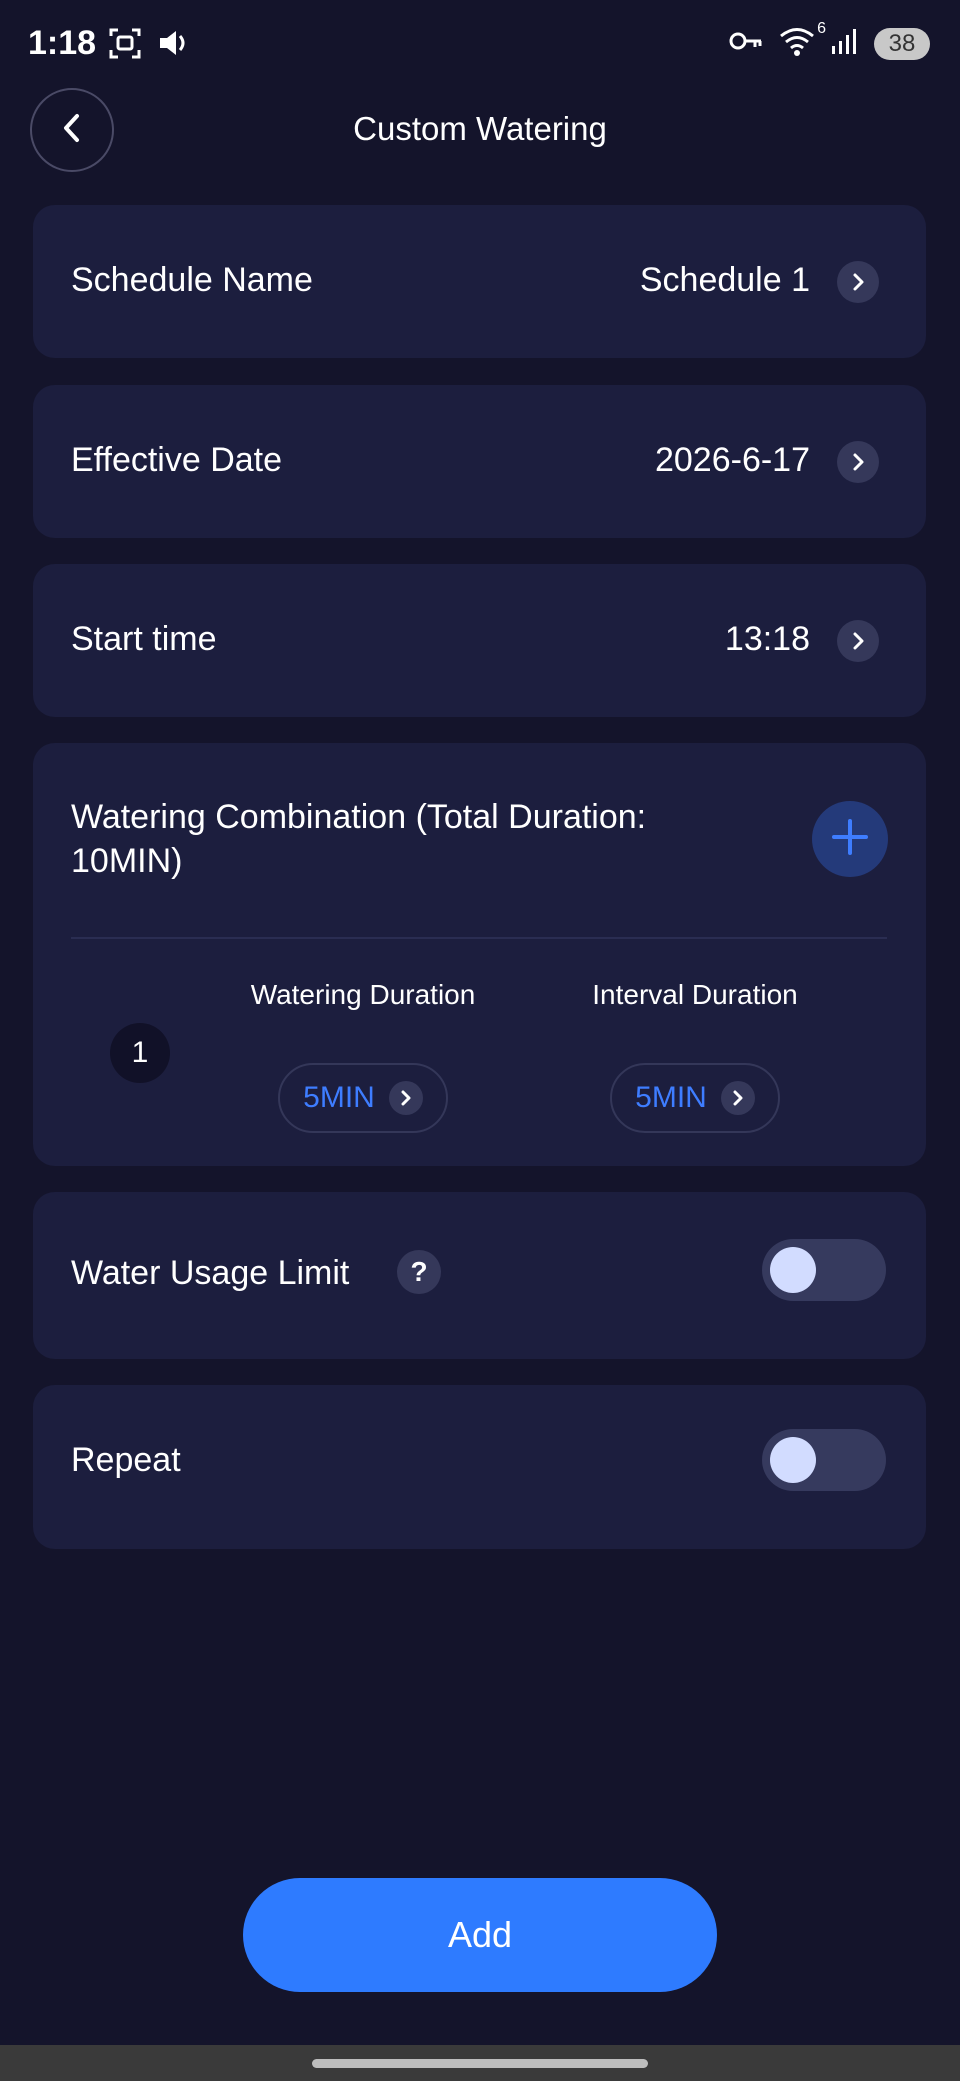 This screenshot has height=2081, width=960. What do you see at coordinates (479, 1467) in the screenshot?
I see `repeat-row: Repeat` at bounding box center [479, 1467].